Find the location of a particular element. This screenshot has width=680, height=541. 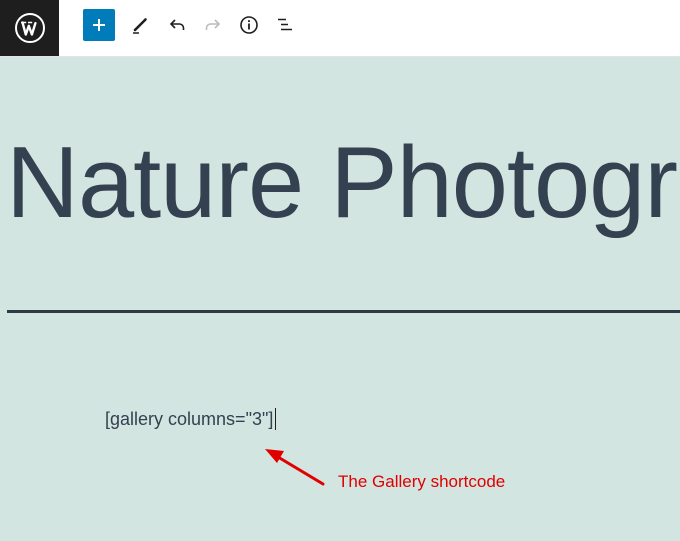

plus-icon is located at coordinates (99, 25).